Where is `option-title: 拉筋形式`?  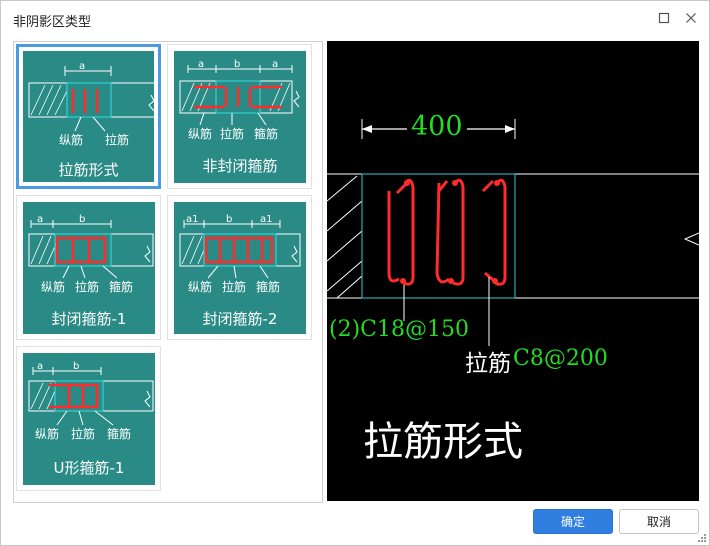
option-title: 拉筋形式 is located at coordinates (88, 170).